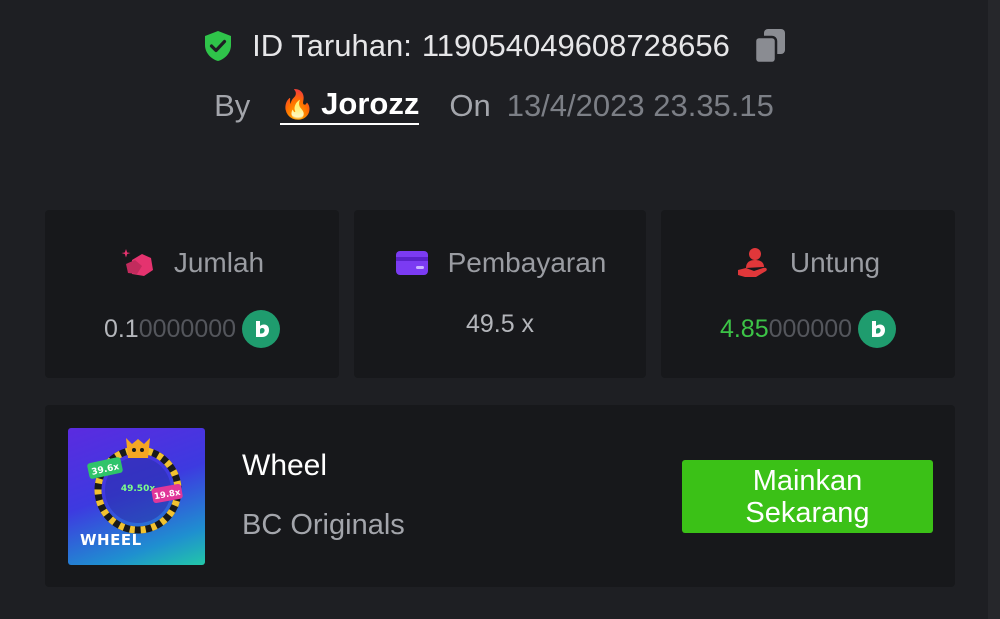 The image size is (1000, 619). I want to click on game-provider: BC Originals, so click(323, 525).